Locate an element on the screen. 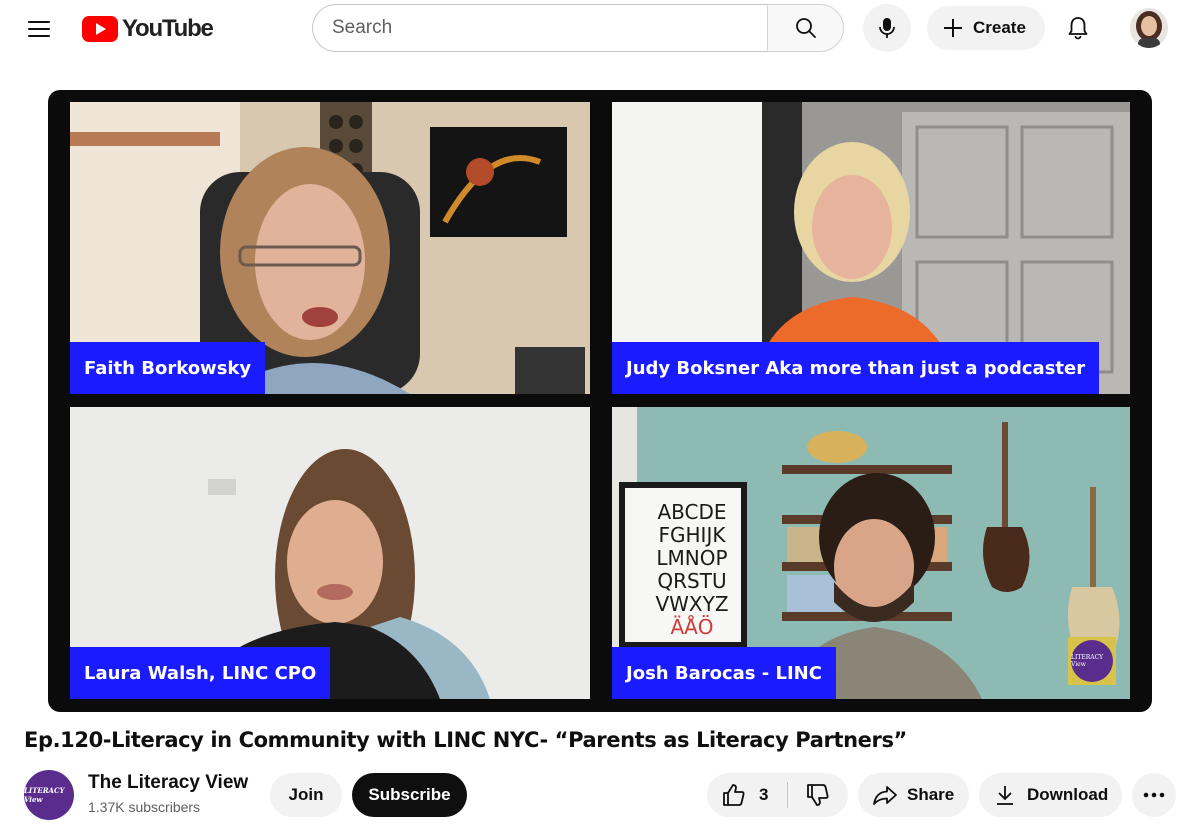 The width and height of the screenshot is (1200, 833). download-icon is located at coordinates (1005, 795).